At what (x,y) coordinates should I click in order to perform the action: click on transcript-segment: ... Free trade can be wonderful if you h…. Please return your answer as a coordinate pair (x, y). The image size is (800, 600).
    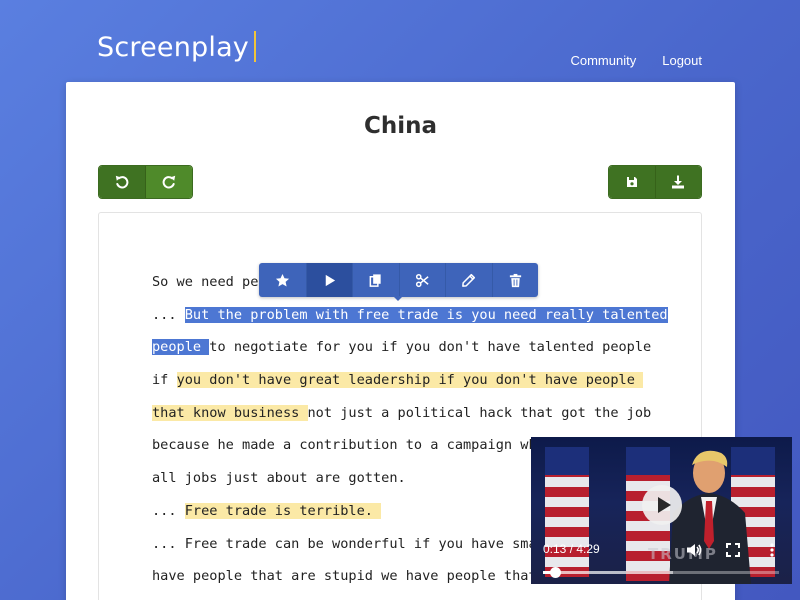
    Looking at the image, I should click on (353, 543).